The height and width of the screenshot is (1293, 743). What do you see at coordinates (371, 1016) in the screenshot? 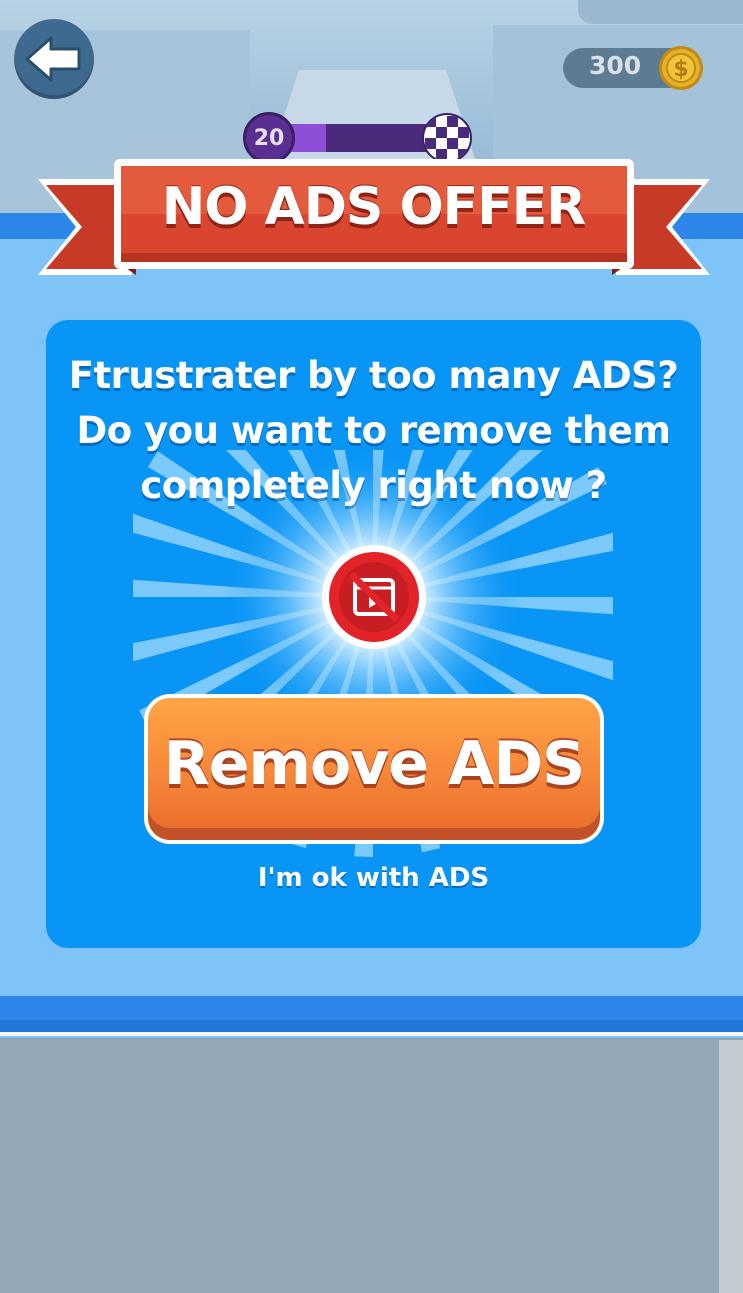
I see `dialog-bottom-border` at bounding box center [371, 1016].